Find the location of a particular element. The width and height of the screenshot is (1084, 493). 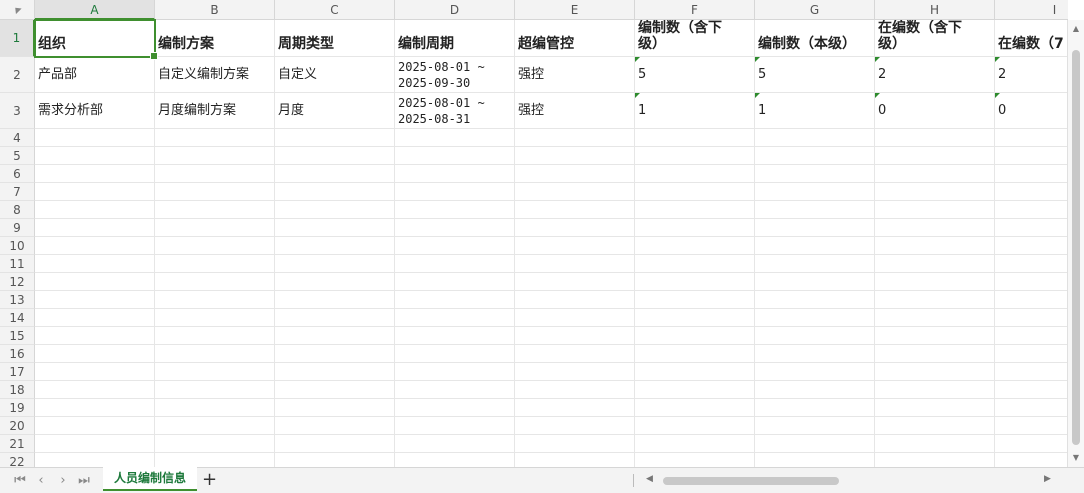

cell-f21 is located at coordinates (695, 444).